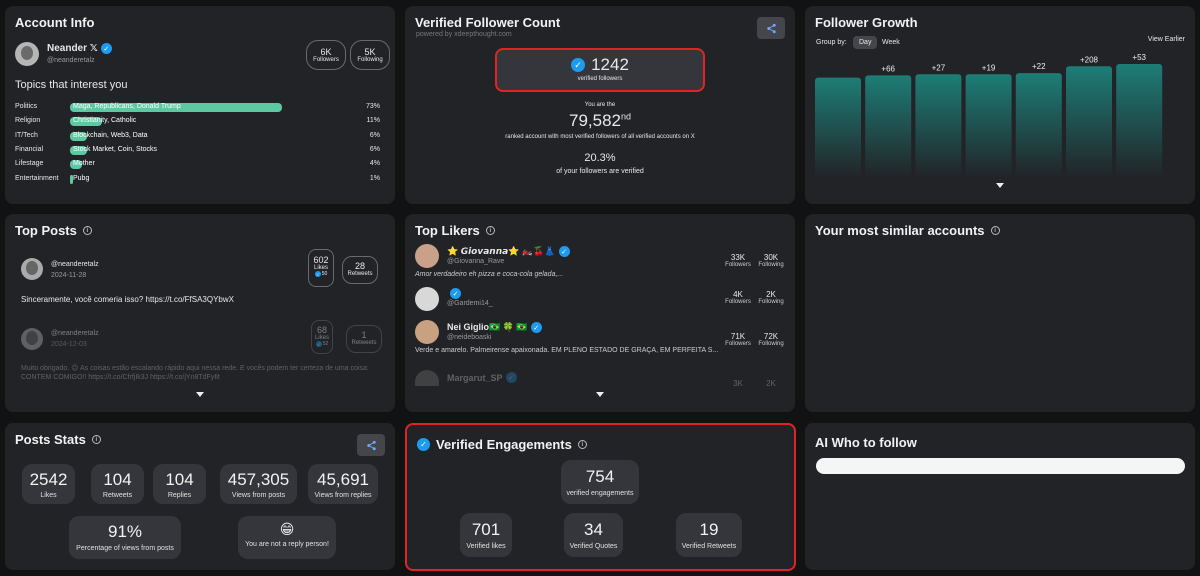 The image size is (1200, 576). Describe the element at coordinates (48, 479) in the screenshot. I see `stat-value: 2542` at that location.